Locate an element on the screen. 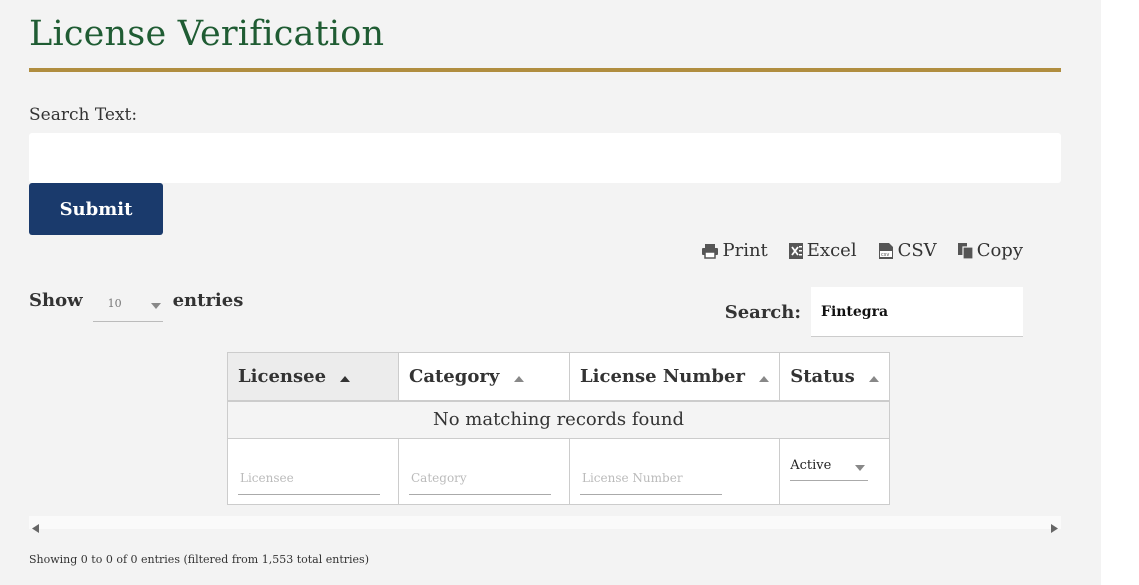 Image resolution: width=1139 pixels, height=585 pixels. licensee-filter-input is located at coordinates (309, 478).